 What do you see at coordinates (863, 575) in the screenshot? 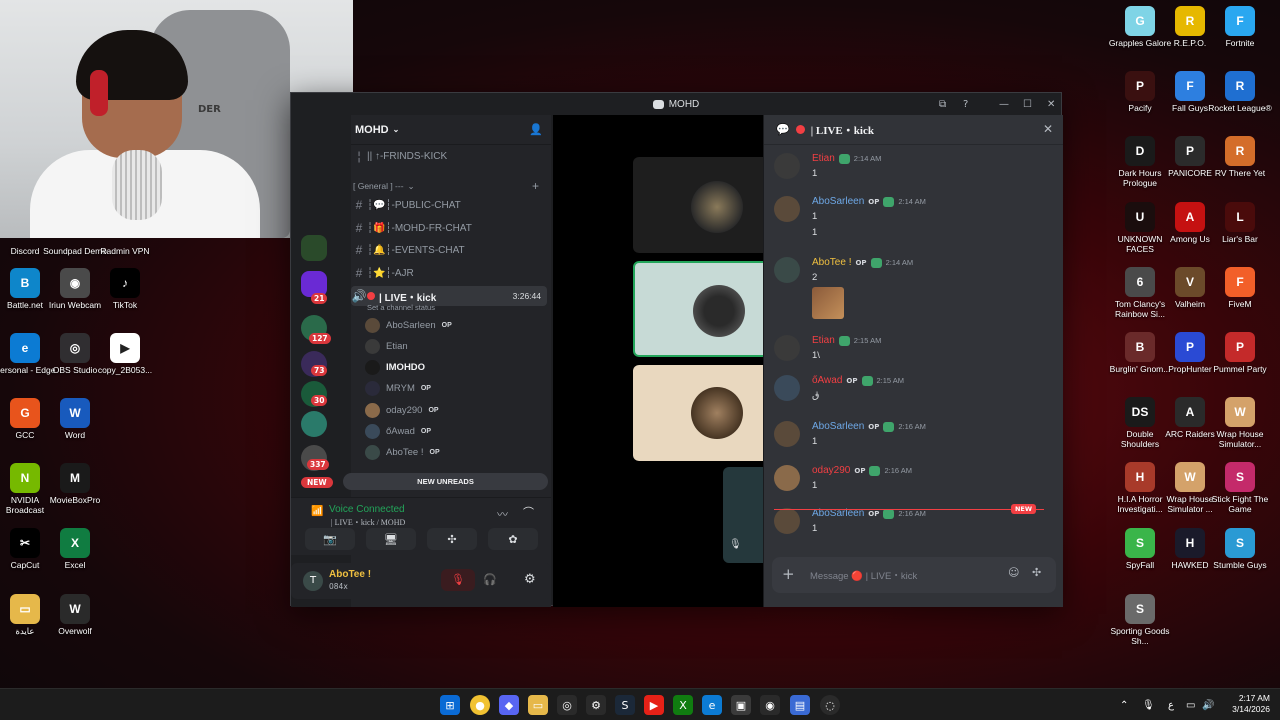
I see `message-input: Message 🔴 | LIVE・kick` at bounding box center [863, 575].